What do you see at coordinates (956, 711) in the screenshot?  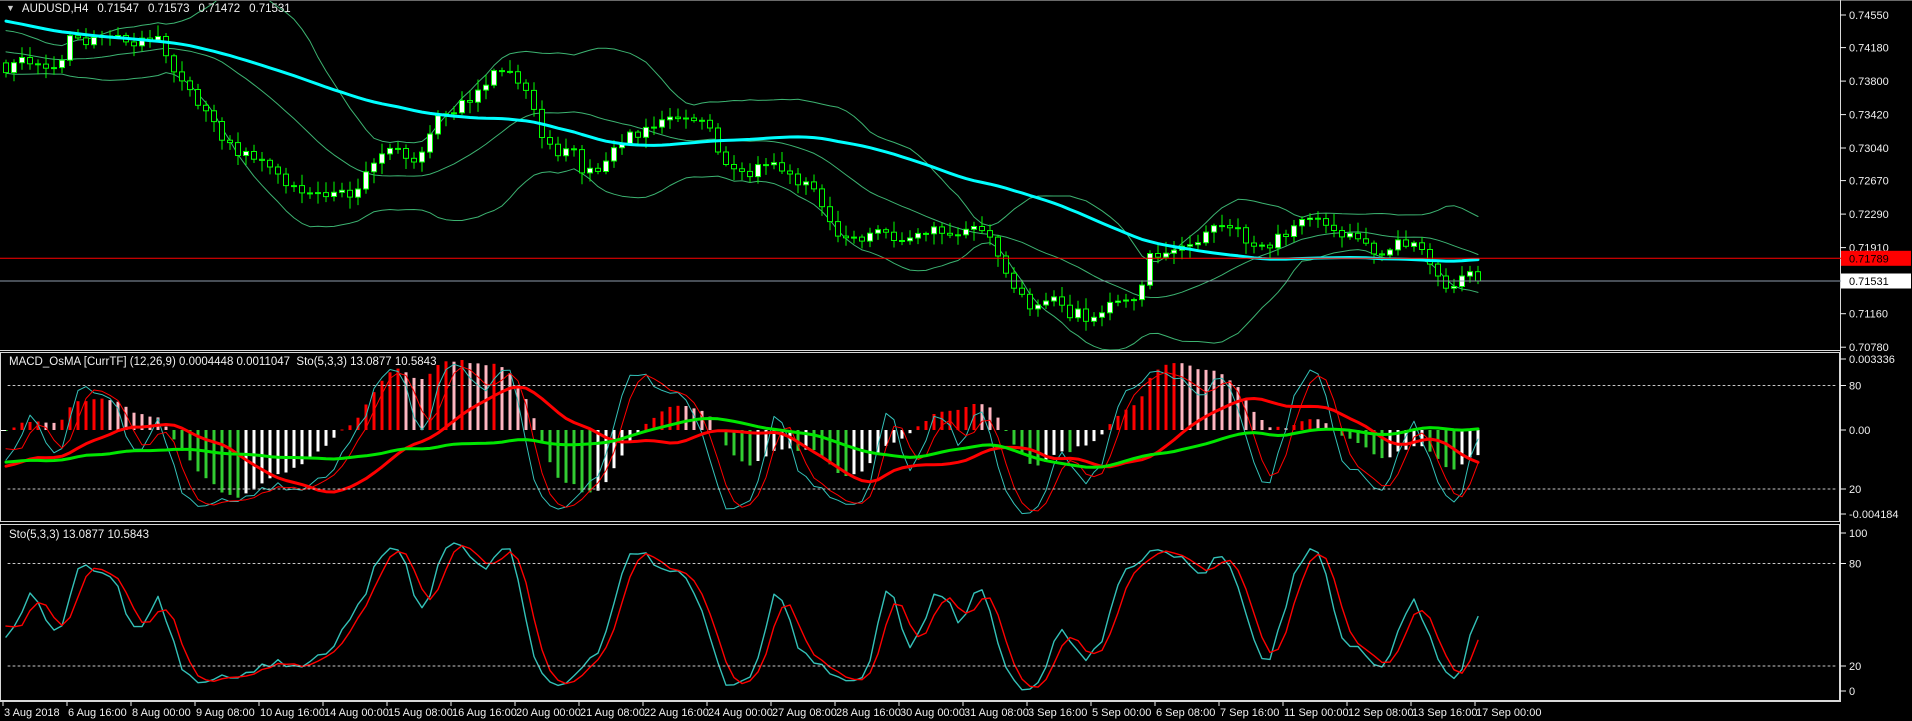 I see `time-axis-drag-area` at bounding box center [956, 711].